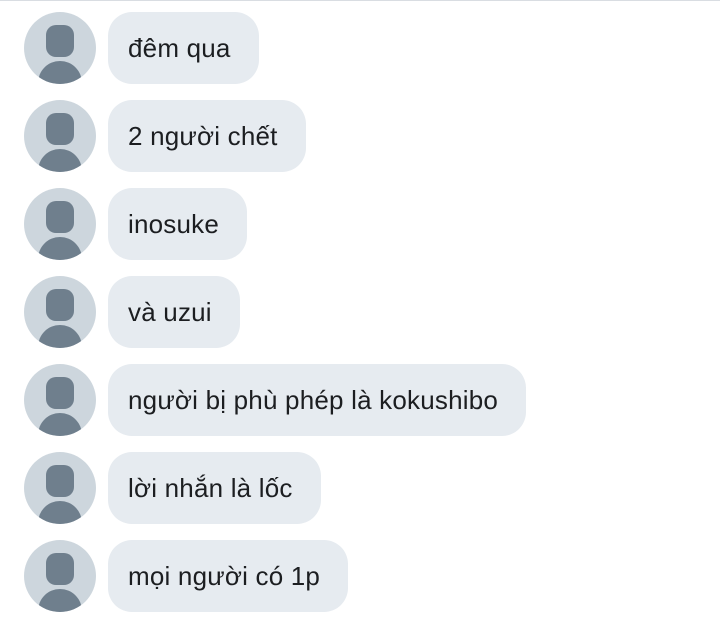  Describe the element at coordinates (360, 0) in the screenshot. I see `top-divider` at that location.